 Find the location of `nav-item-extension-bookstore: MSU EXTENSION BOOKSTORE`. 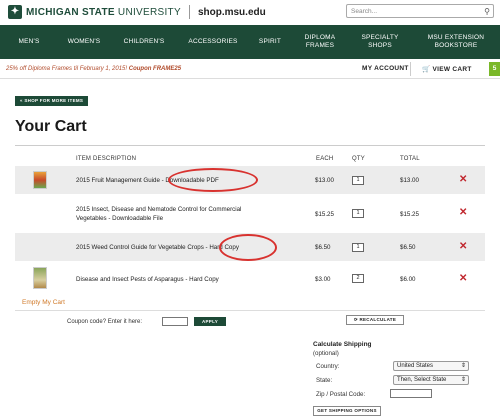

nav-item-extension-bookstore: MSU EXTENSION BOOKSTORE is located at coordinates (456, 42).